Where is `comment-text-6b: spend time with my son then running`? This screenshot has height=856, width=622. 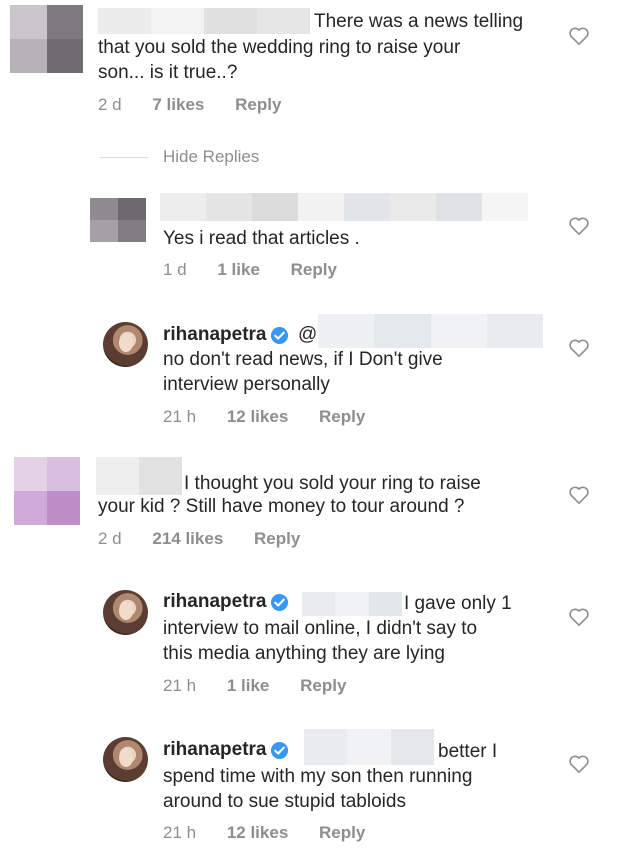
comment-text-6b: spend time with my son then running is located at coordinates (318, 776).